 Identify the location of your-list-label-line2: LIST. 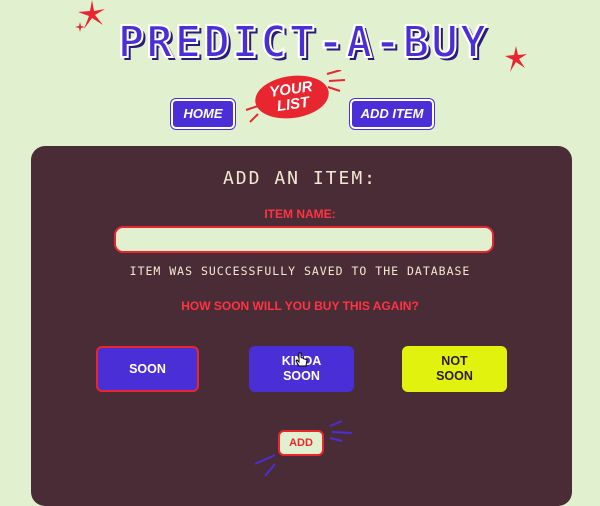
(293, 104).